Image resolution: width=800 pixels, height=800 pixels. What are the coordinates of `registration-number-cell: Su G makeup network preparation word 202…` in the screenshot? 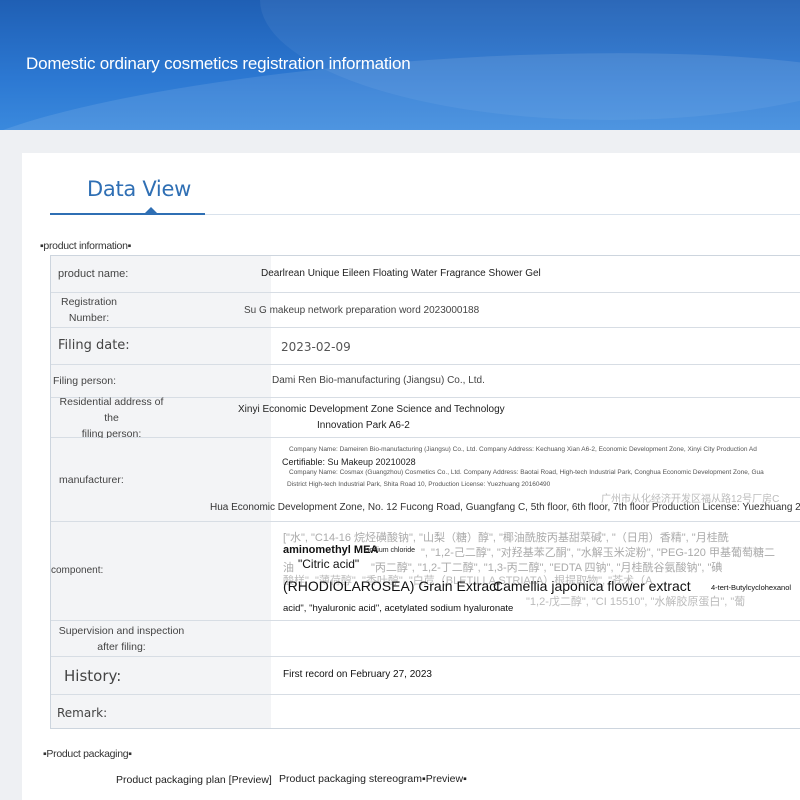 It's located at (522, 310).